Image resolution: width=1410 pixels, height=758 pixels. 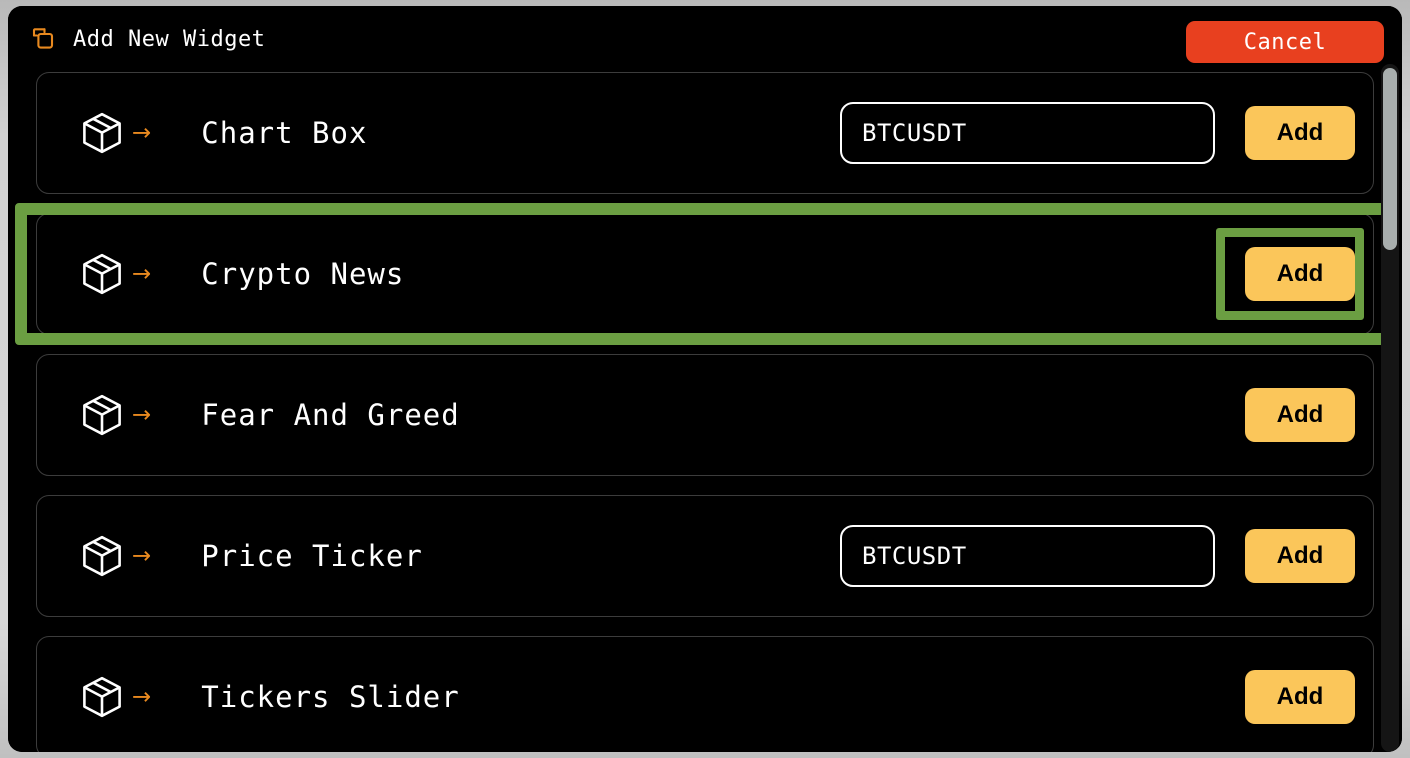 I want to click on widget-name-label: Crypto News, so click(x=303, y=274).